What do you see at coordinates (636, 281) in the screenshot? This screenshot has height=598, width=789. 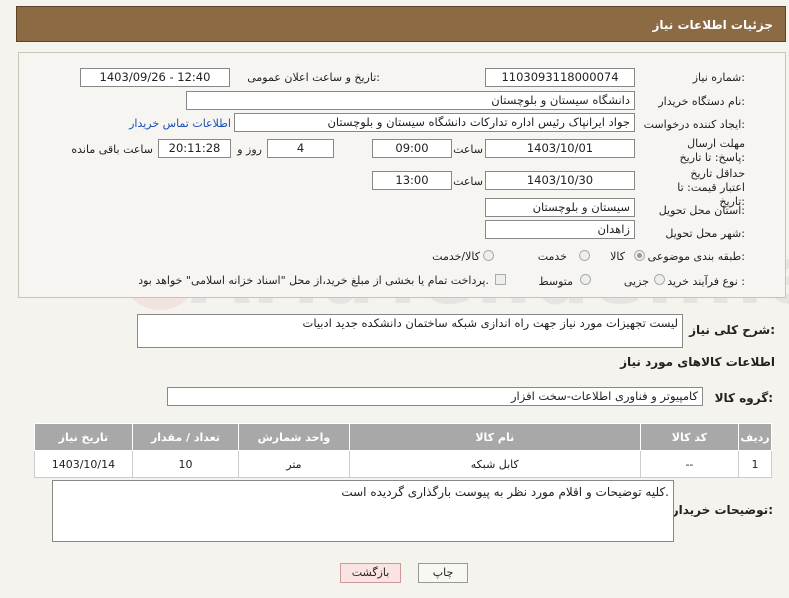 I see `process-option-minor: جزیی` at bounding box center [636, 281].